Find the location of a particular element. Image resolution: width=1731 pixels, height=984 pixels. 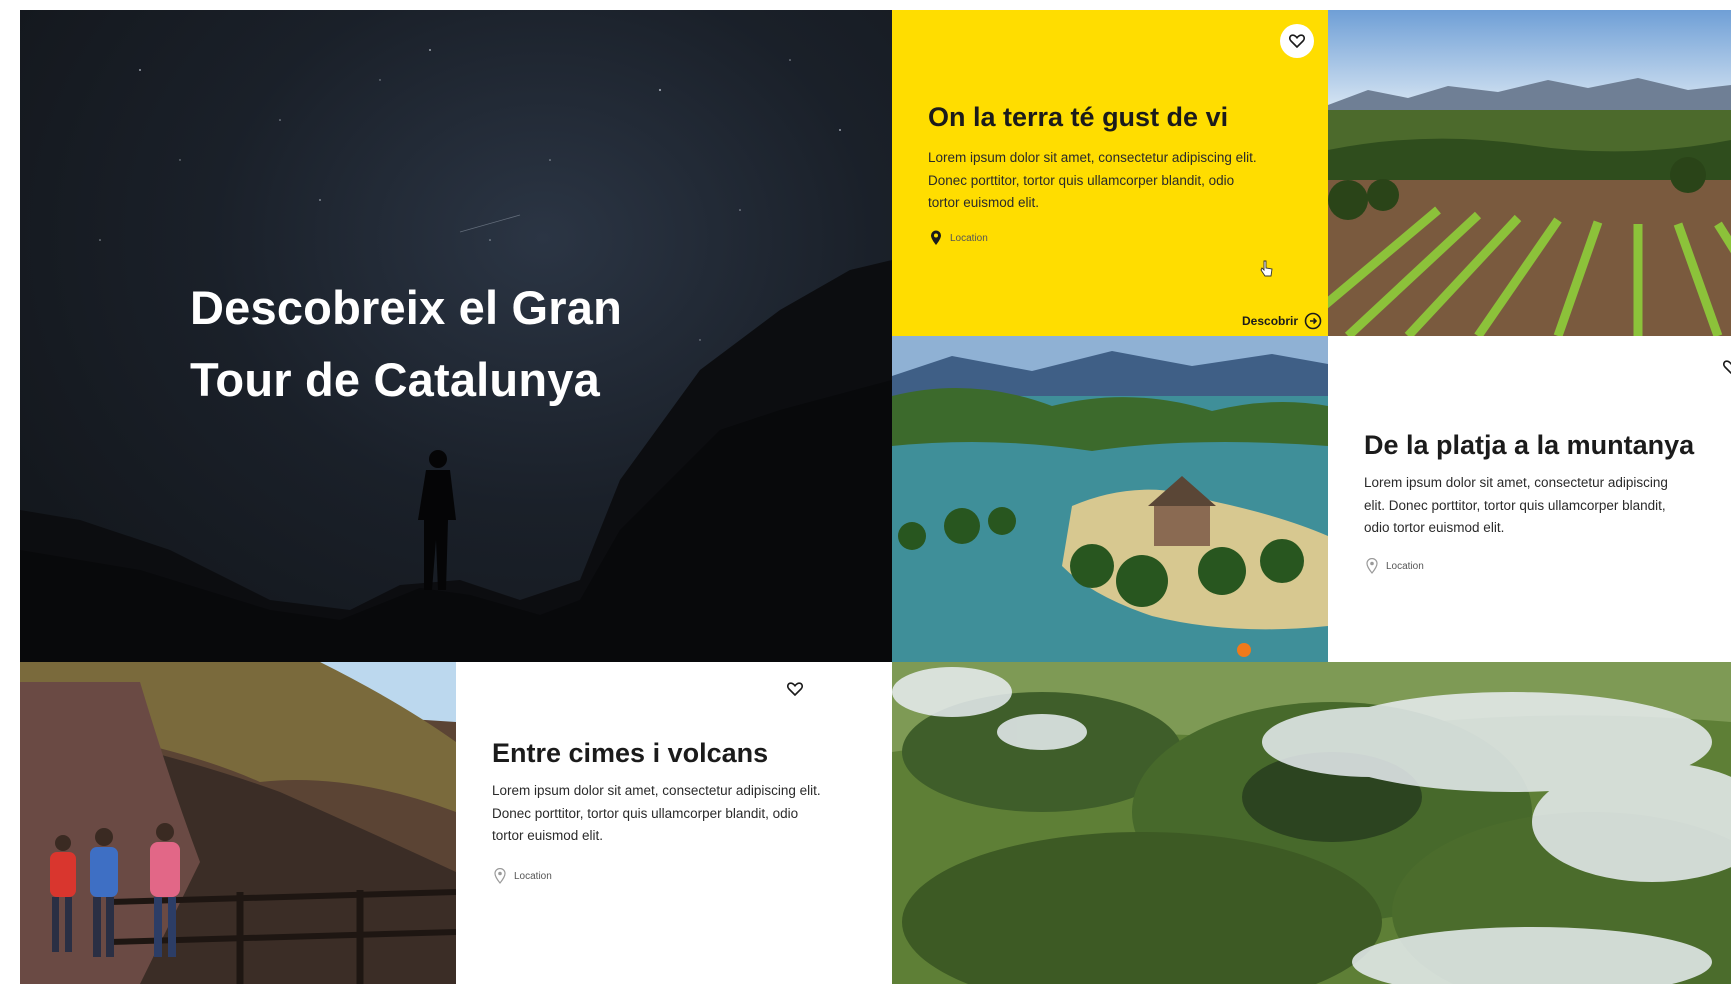

vineyard-image is located at coordinates (1529, 173).